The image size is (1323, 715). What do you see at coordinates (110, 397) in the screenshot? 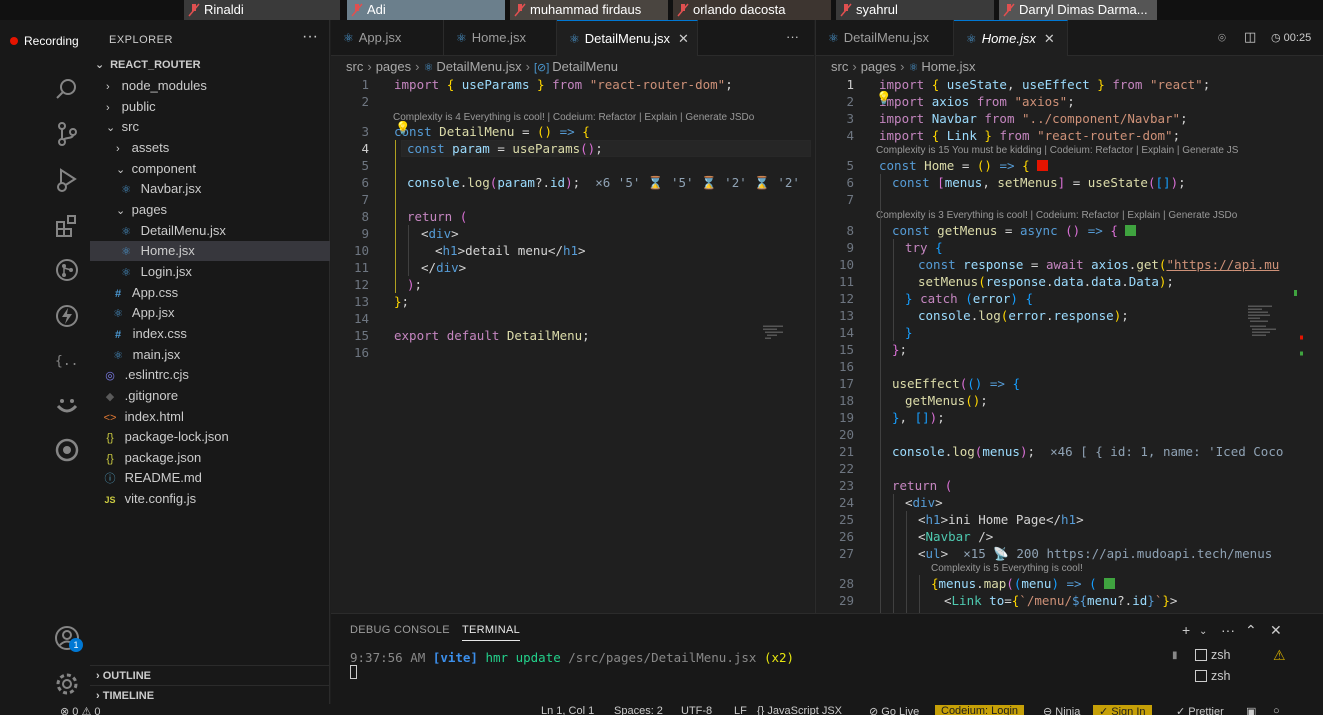
I see `git-file-icon: ◆` at bounding box center [110, 397].